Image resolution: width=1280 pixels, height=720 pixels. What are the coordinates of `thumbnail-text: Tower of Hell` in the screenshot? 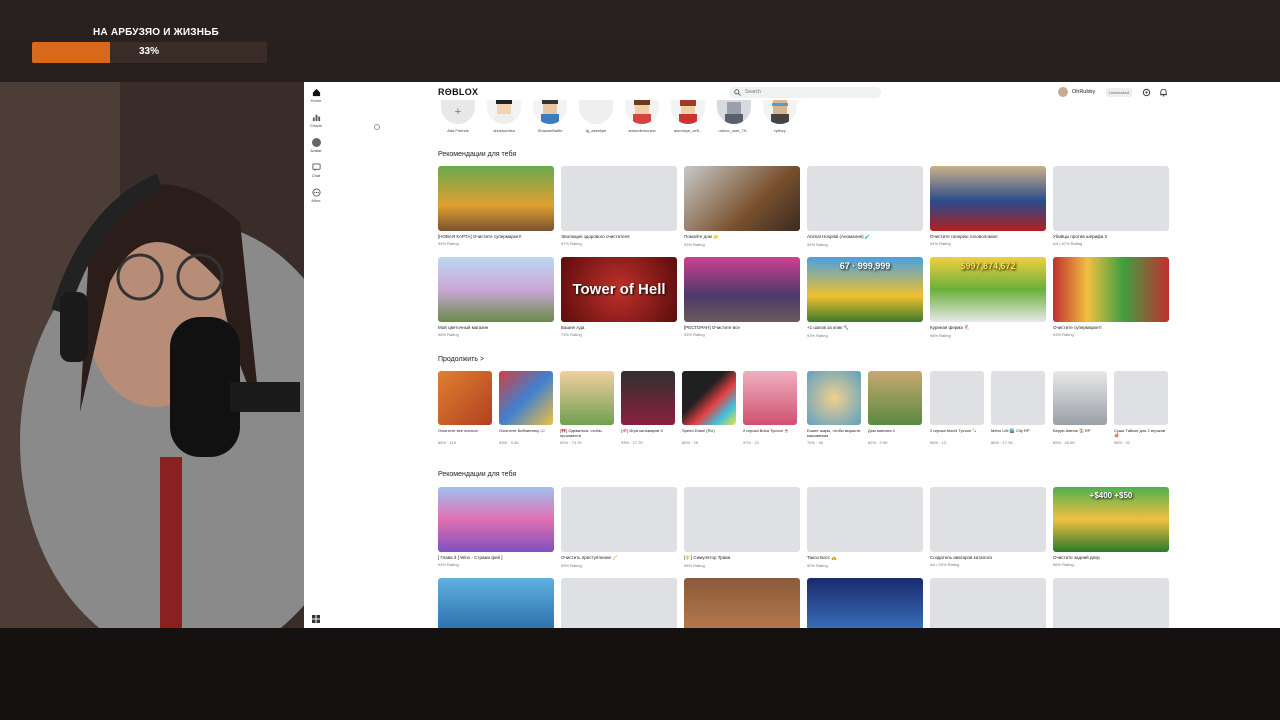 It's located at (619, 289).